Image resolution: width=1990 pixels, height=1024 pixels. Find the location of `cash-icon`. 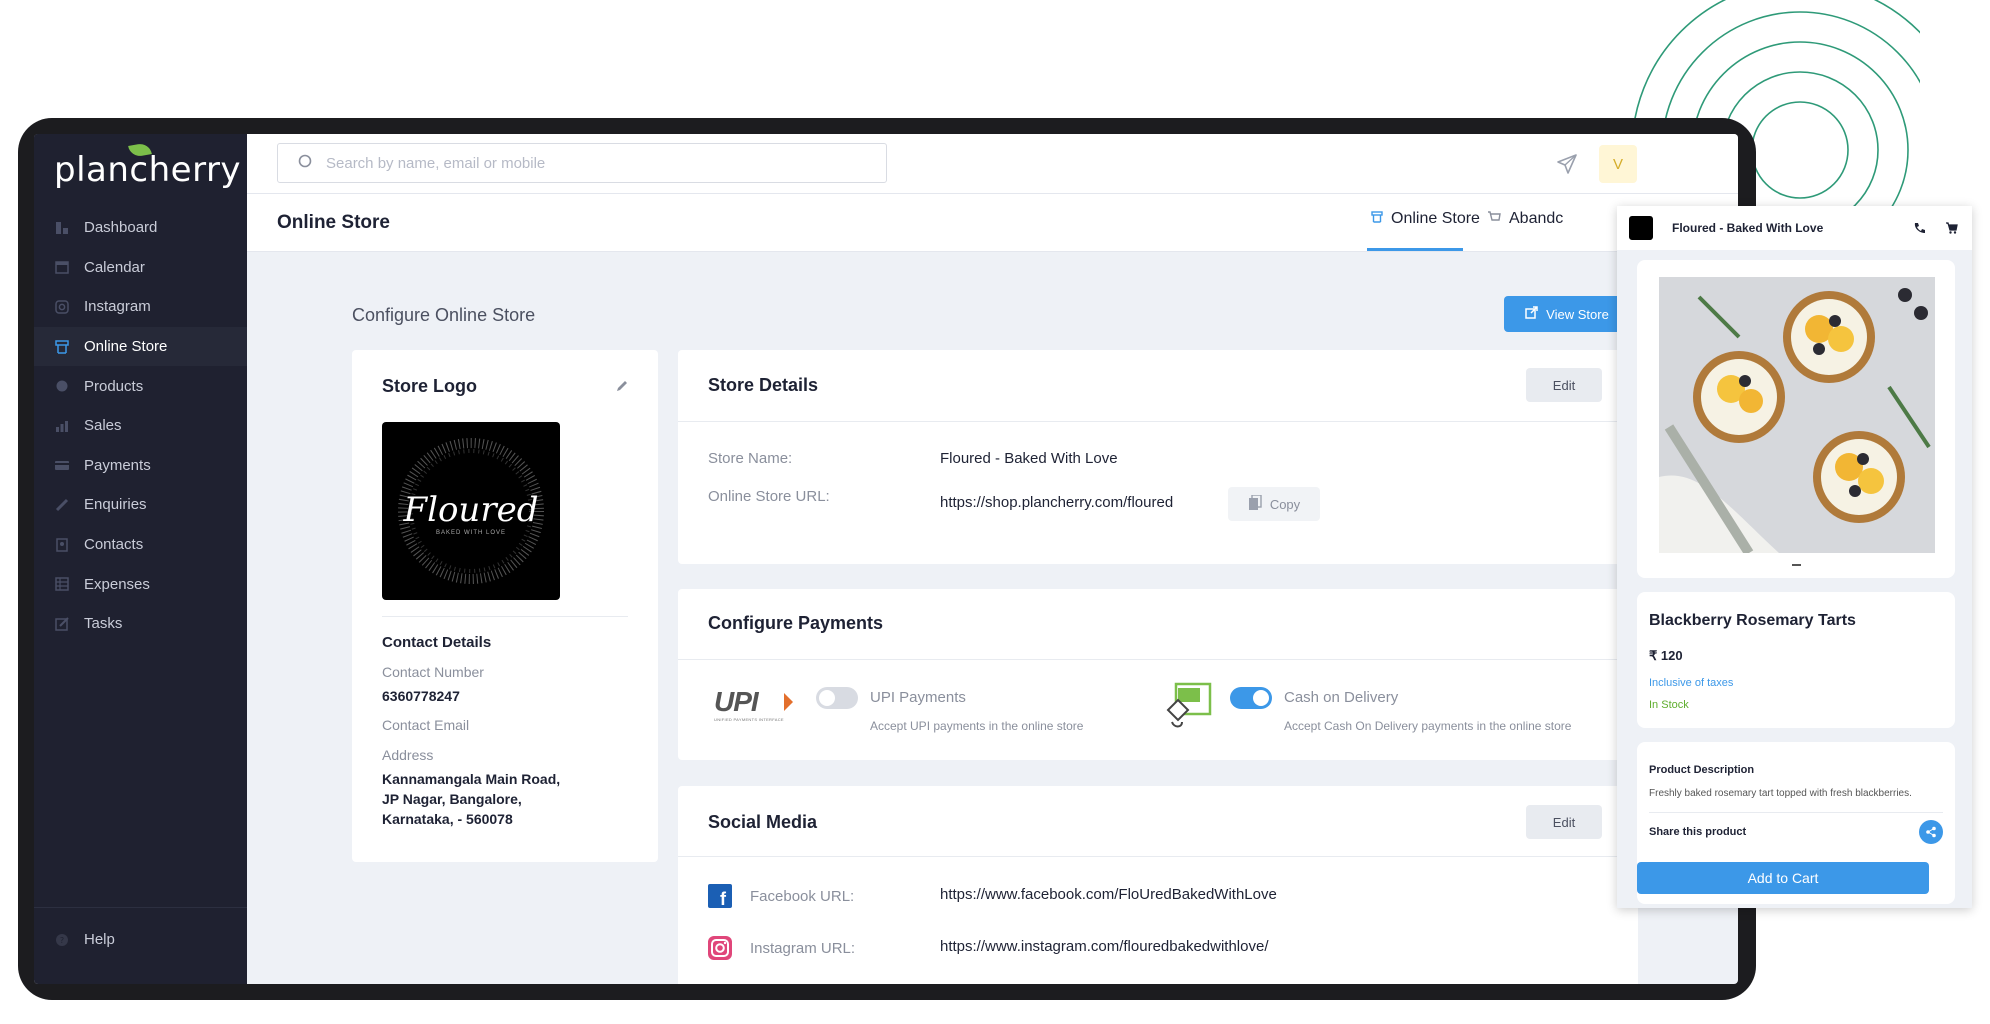

cash-icon is located at coordinates (1189, 708).